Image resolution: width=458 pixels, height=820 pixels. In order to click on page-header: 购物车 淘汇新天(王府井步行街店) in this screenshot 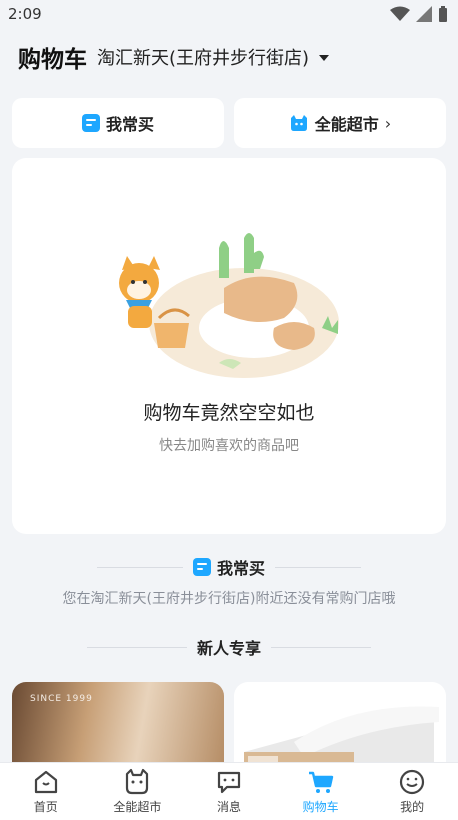, I will do `click(229, 57)`.